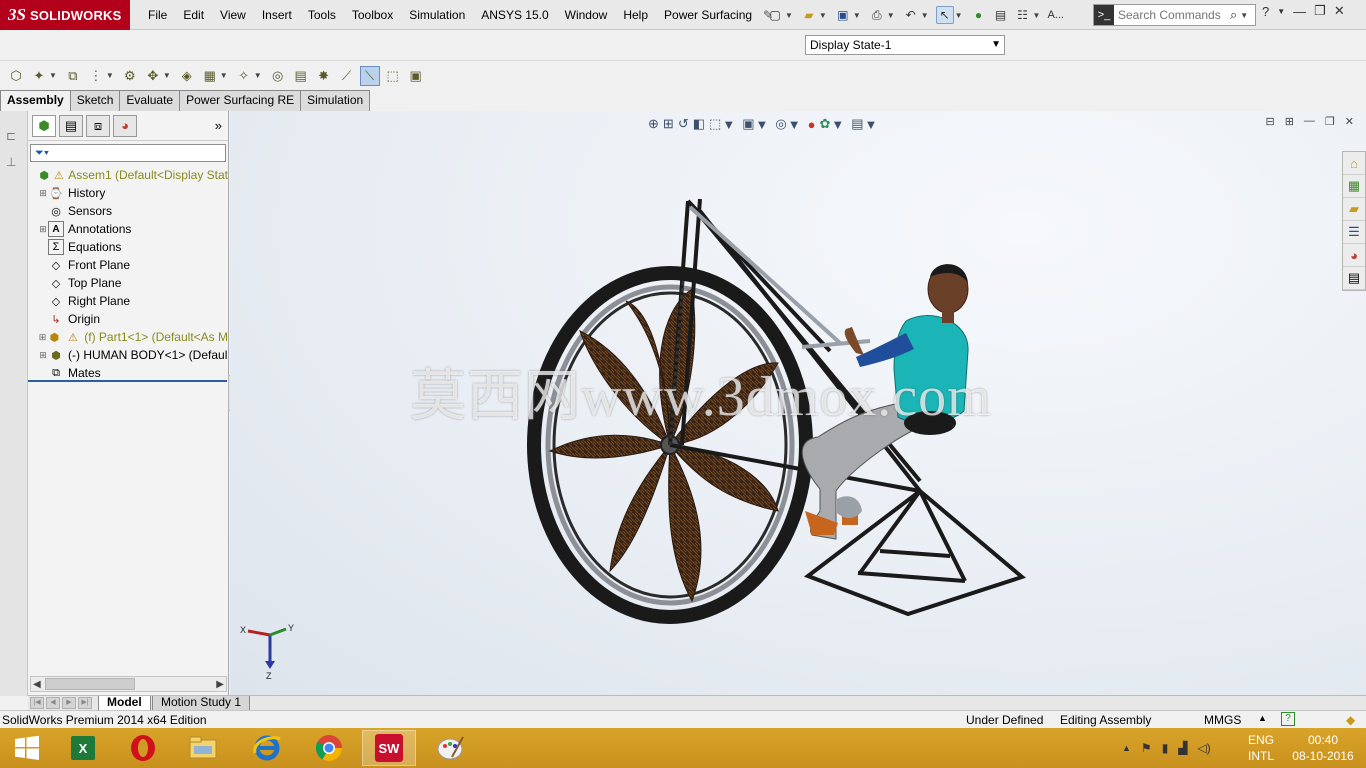 The height and width of the screenshot is (768, 1366). What do you see at coordinates (748, 124) in the screenshot?
I see `display-style-icon: ▣` at bounding box center [748, 124].